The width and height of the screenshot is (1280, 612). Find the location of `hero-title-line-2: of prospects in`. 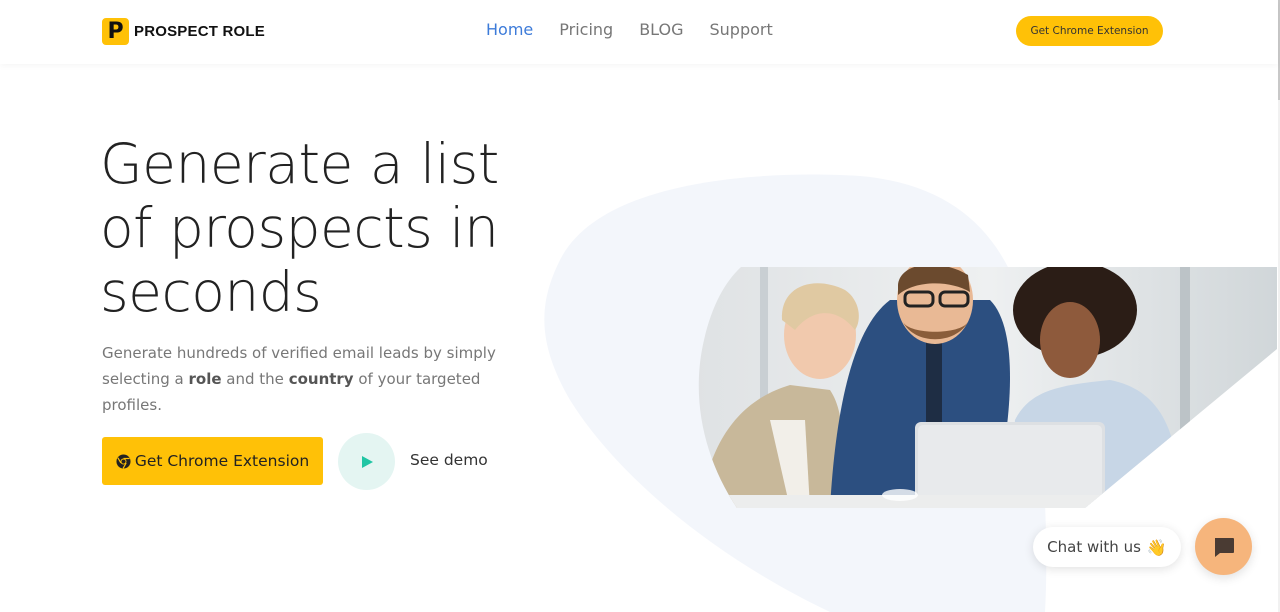

hero-title-line-2: of prospects in is located at coordinates (299, 228).